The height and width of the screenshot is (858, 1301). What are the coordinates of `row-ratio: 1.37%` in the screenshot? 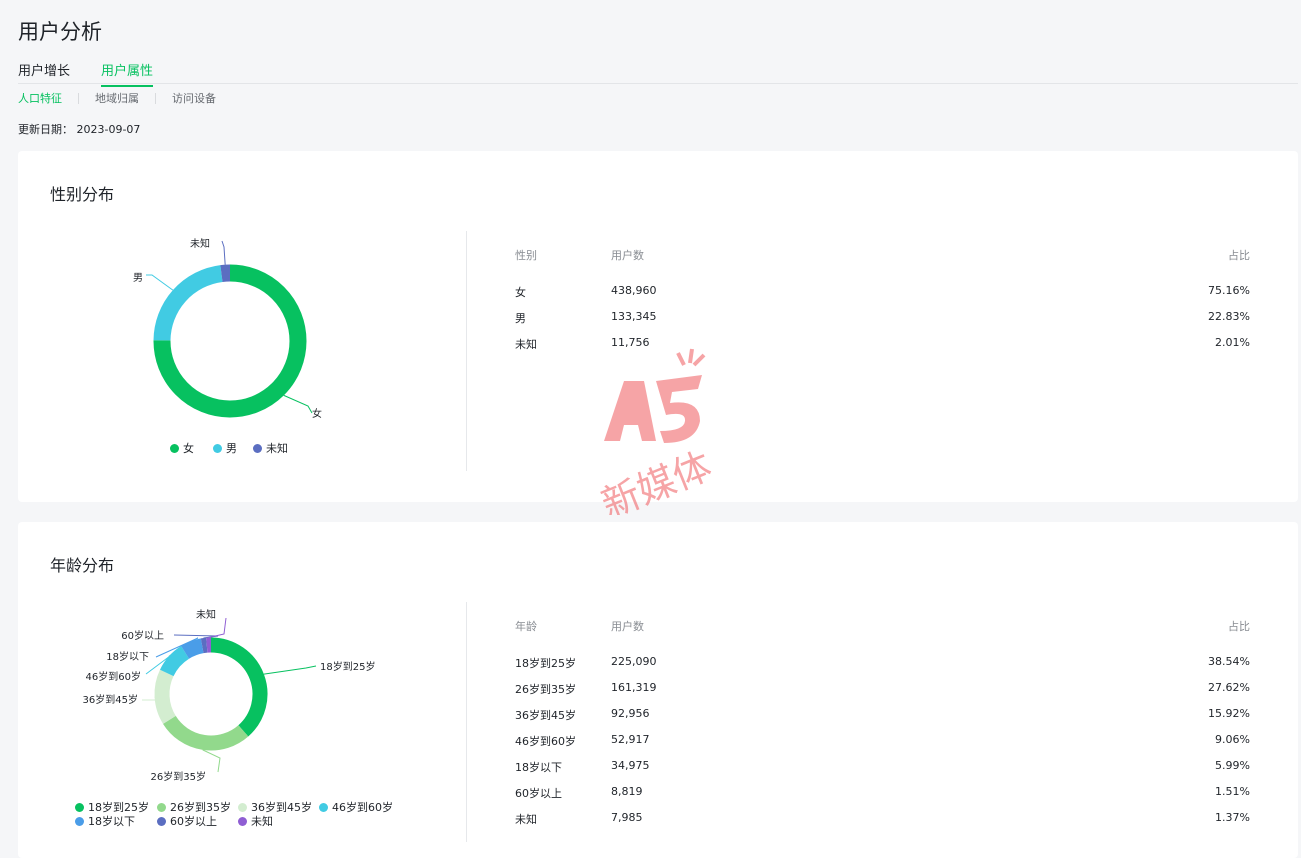 It's located at (1232, 817).